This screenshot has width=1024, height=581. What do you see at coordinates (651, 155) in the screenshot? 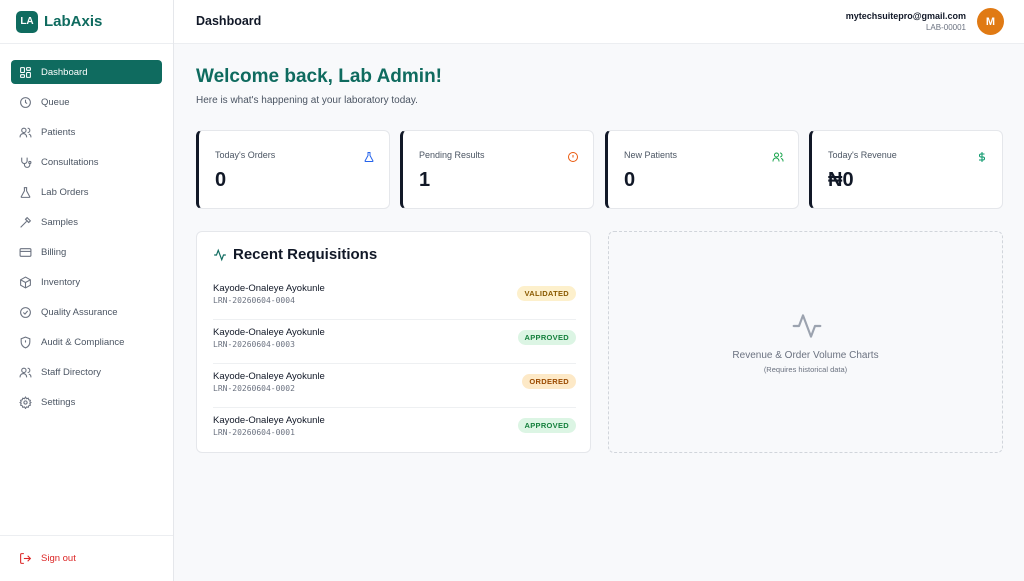
I see `stat-label: New Patients` at bounding box center [651, 155].